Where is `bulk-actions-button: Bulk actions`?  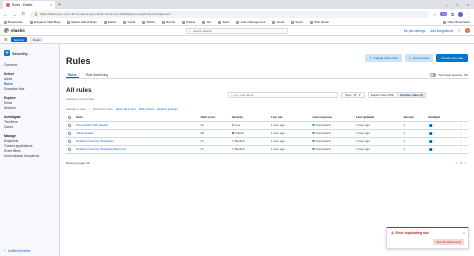 bulk-actions-button: Bulk actions is located at coordinates (146, 109).